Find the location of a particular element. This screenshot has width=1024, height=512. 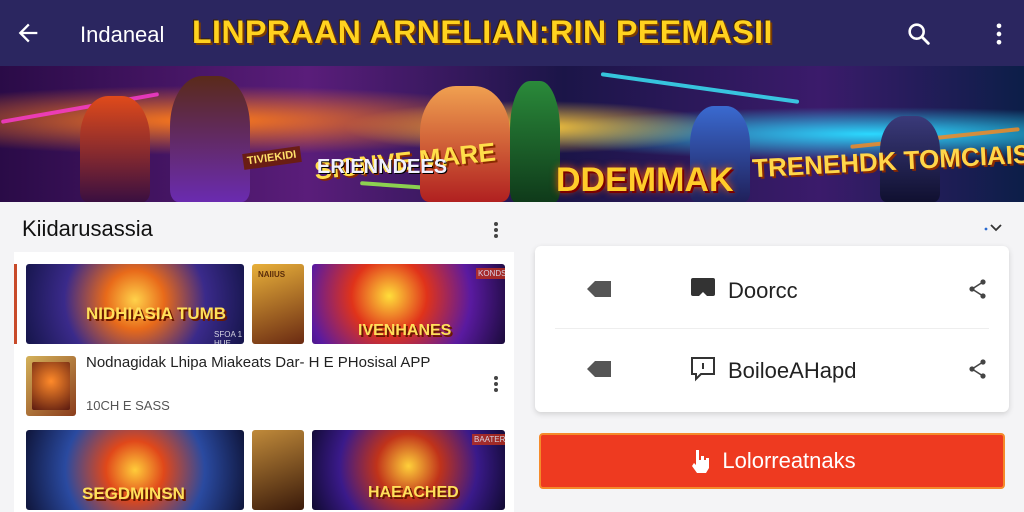

game-tile-meta: KONDS is located at coordinates (490, 273).